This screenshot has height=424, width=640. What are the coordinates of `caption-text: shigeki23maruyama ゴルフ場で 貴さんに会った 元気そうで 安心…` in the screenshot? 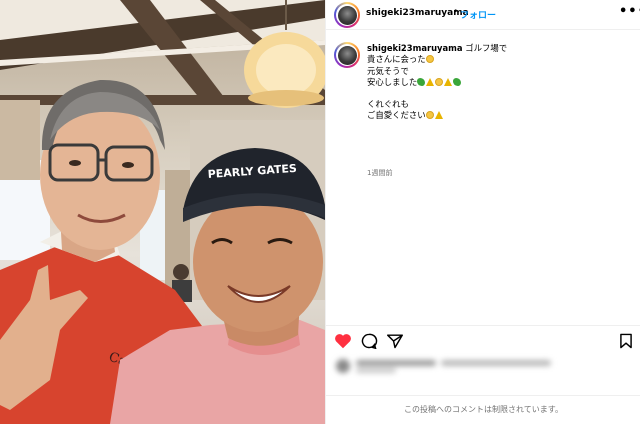 It's located at (499, 82).